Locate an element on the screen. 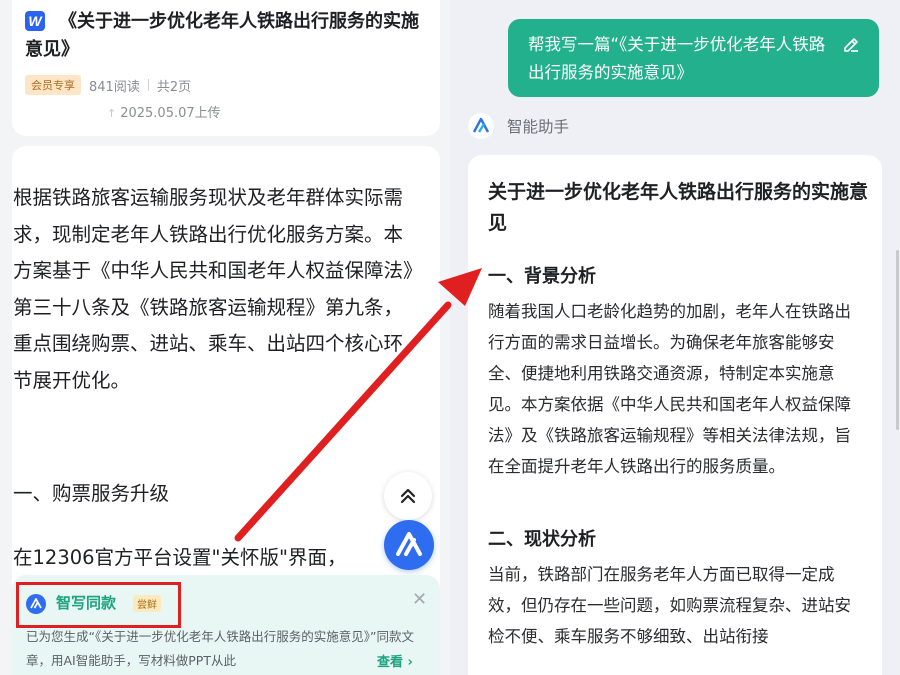 Image resolution: width=900 pixels, height=675 pixels. upload-info: ↑ 2025.05.07上传 is located at coordinates (164, 111).